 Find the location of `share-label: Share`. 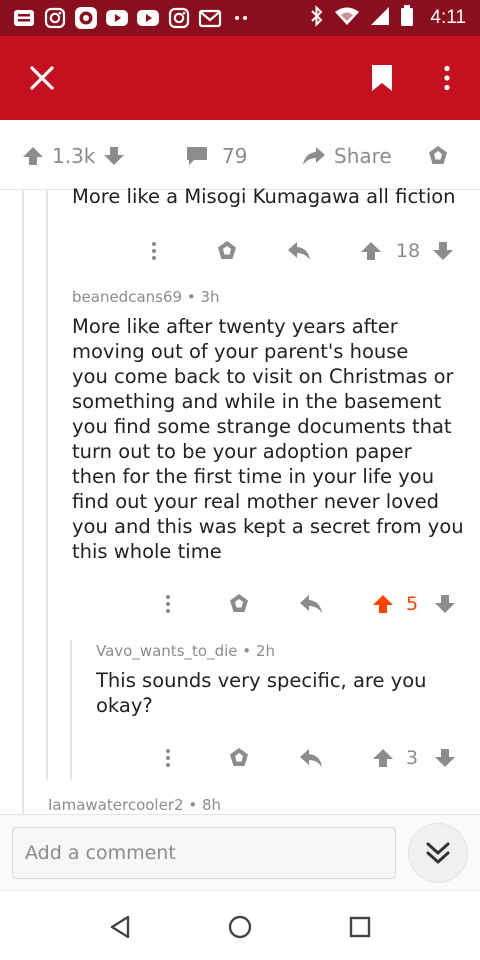

share-label: Share is located at coordinates (363, 156).